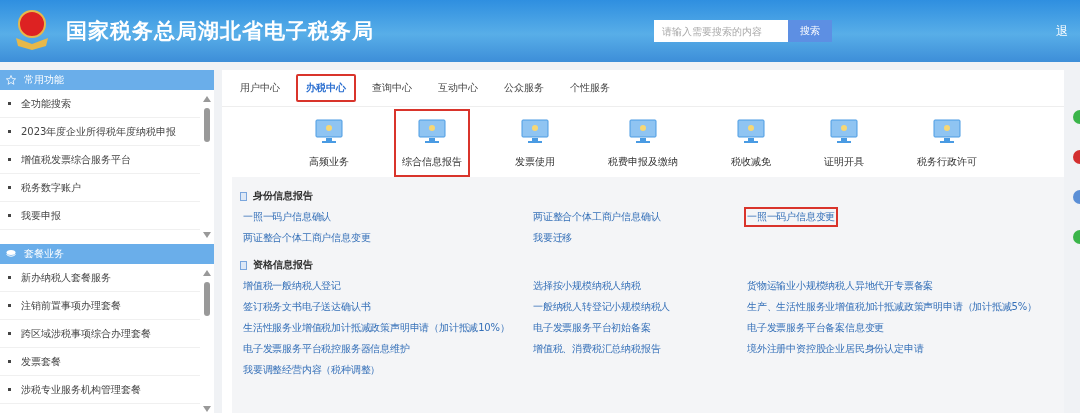  What do you see at coordinates (44, 80) in the screenshot?
I see `group-title: 常用功能` at bounding box center [44, 80].